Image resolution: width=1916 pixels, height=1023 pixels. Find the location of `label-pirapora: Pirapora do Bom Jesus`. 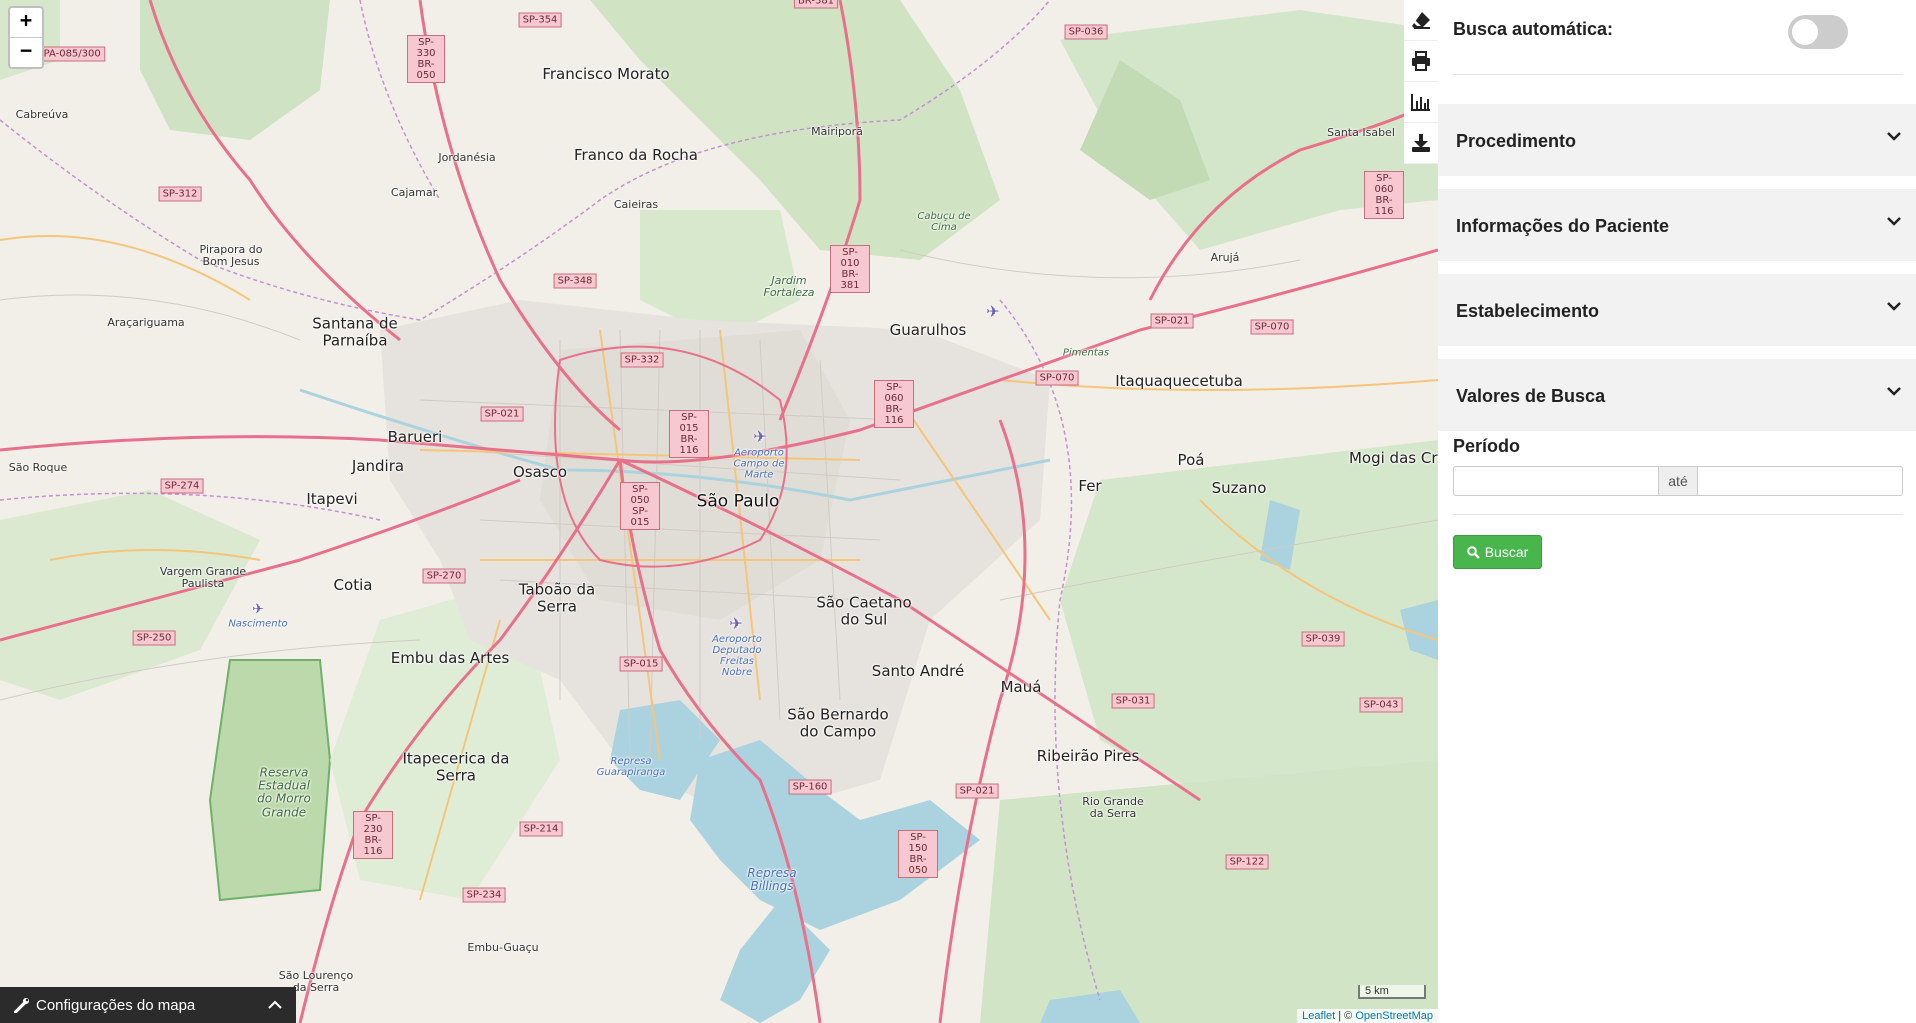

label-pirapora: Pirapora do Bom Jesus is located at coordinates (231, 255).